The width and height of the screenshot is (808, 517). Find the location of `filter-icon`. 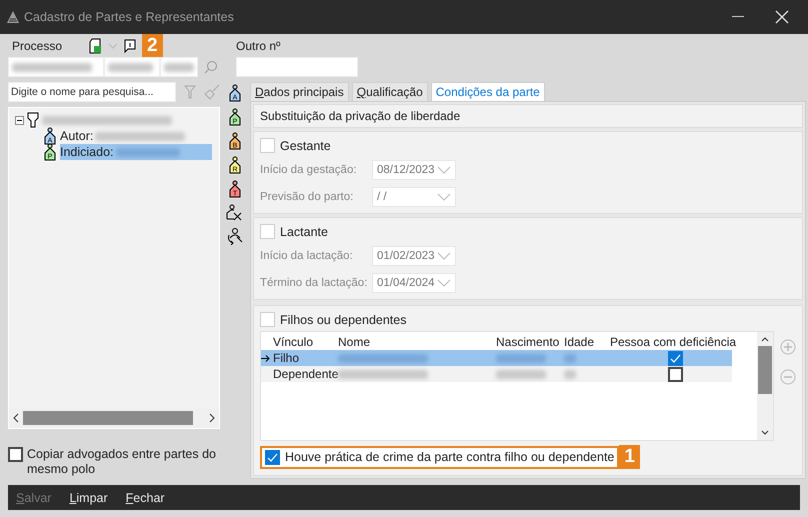

filter-icon is located at coordinates (190, 92).